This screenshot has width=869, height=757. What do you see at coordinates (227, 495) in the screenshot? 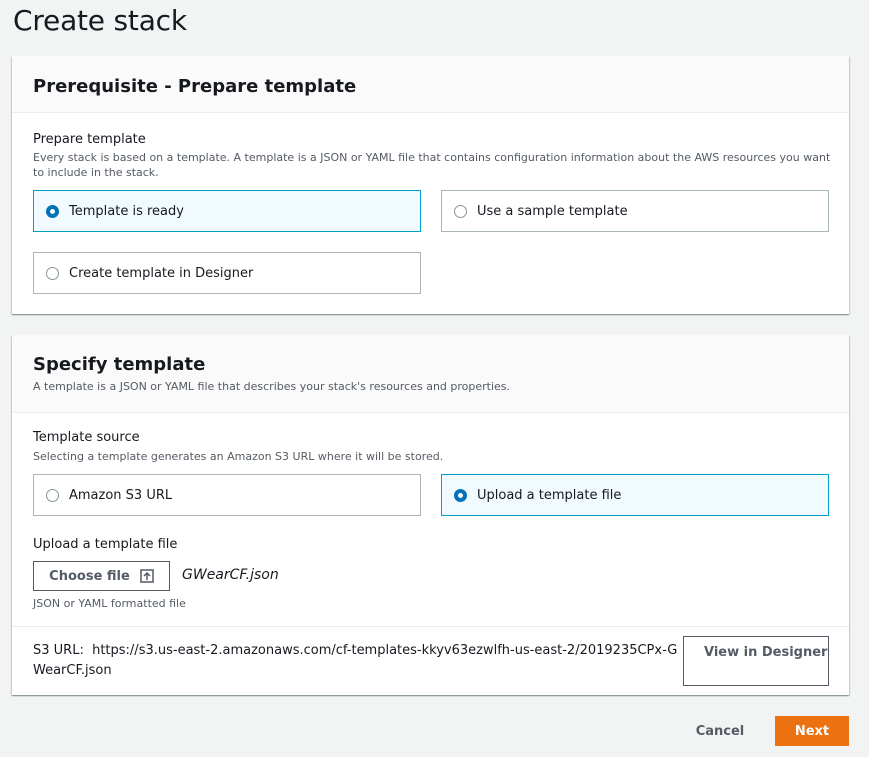
I see `option-amazon-s3-url: Amazon S3 URL` at bounding box center [227, 495].